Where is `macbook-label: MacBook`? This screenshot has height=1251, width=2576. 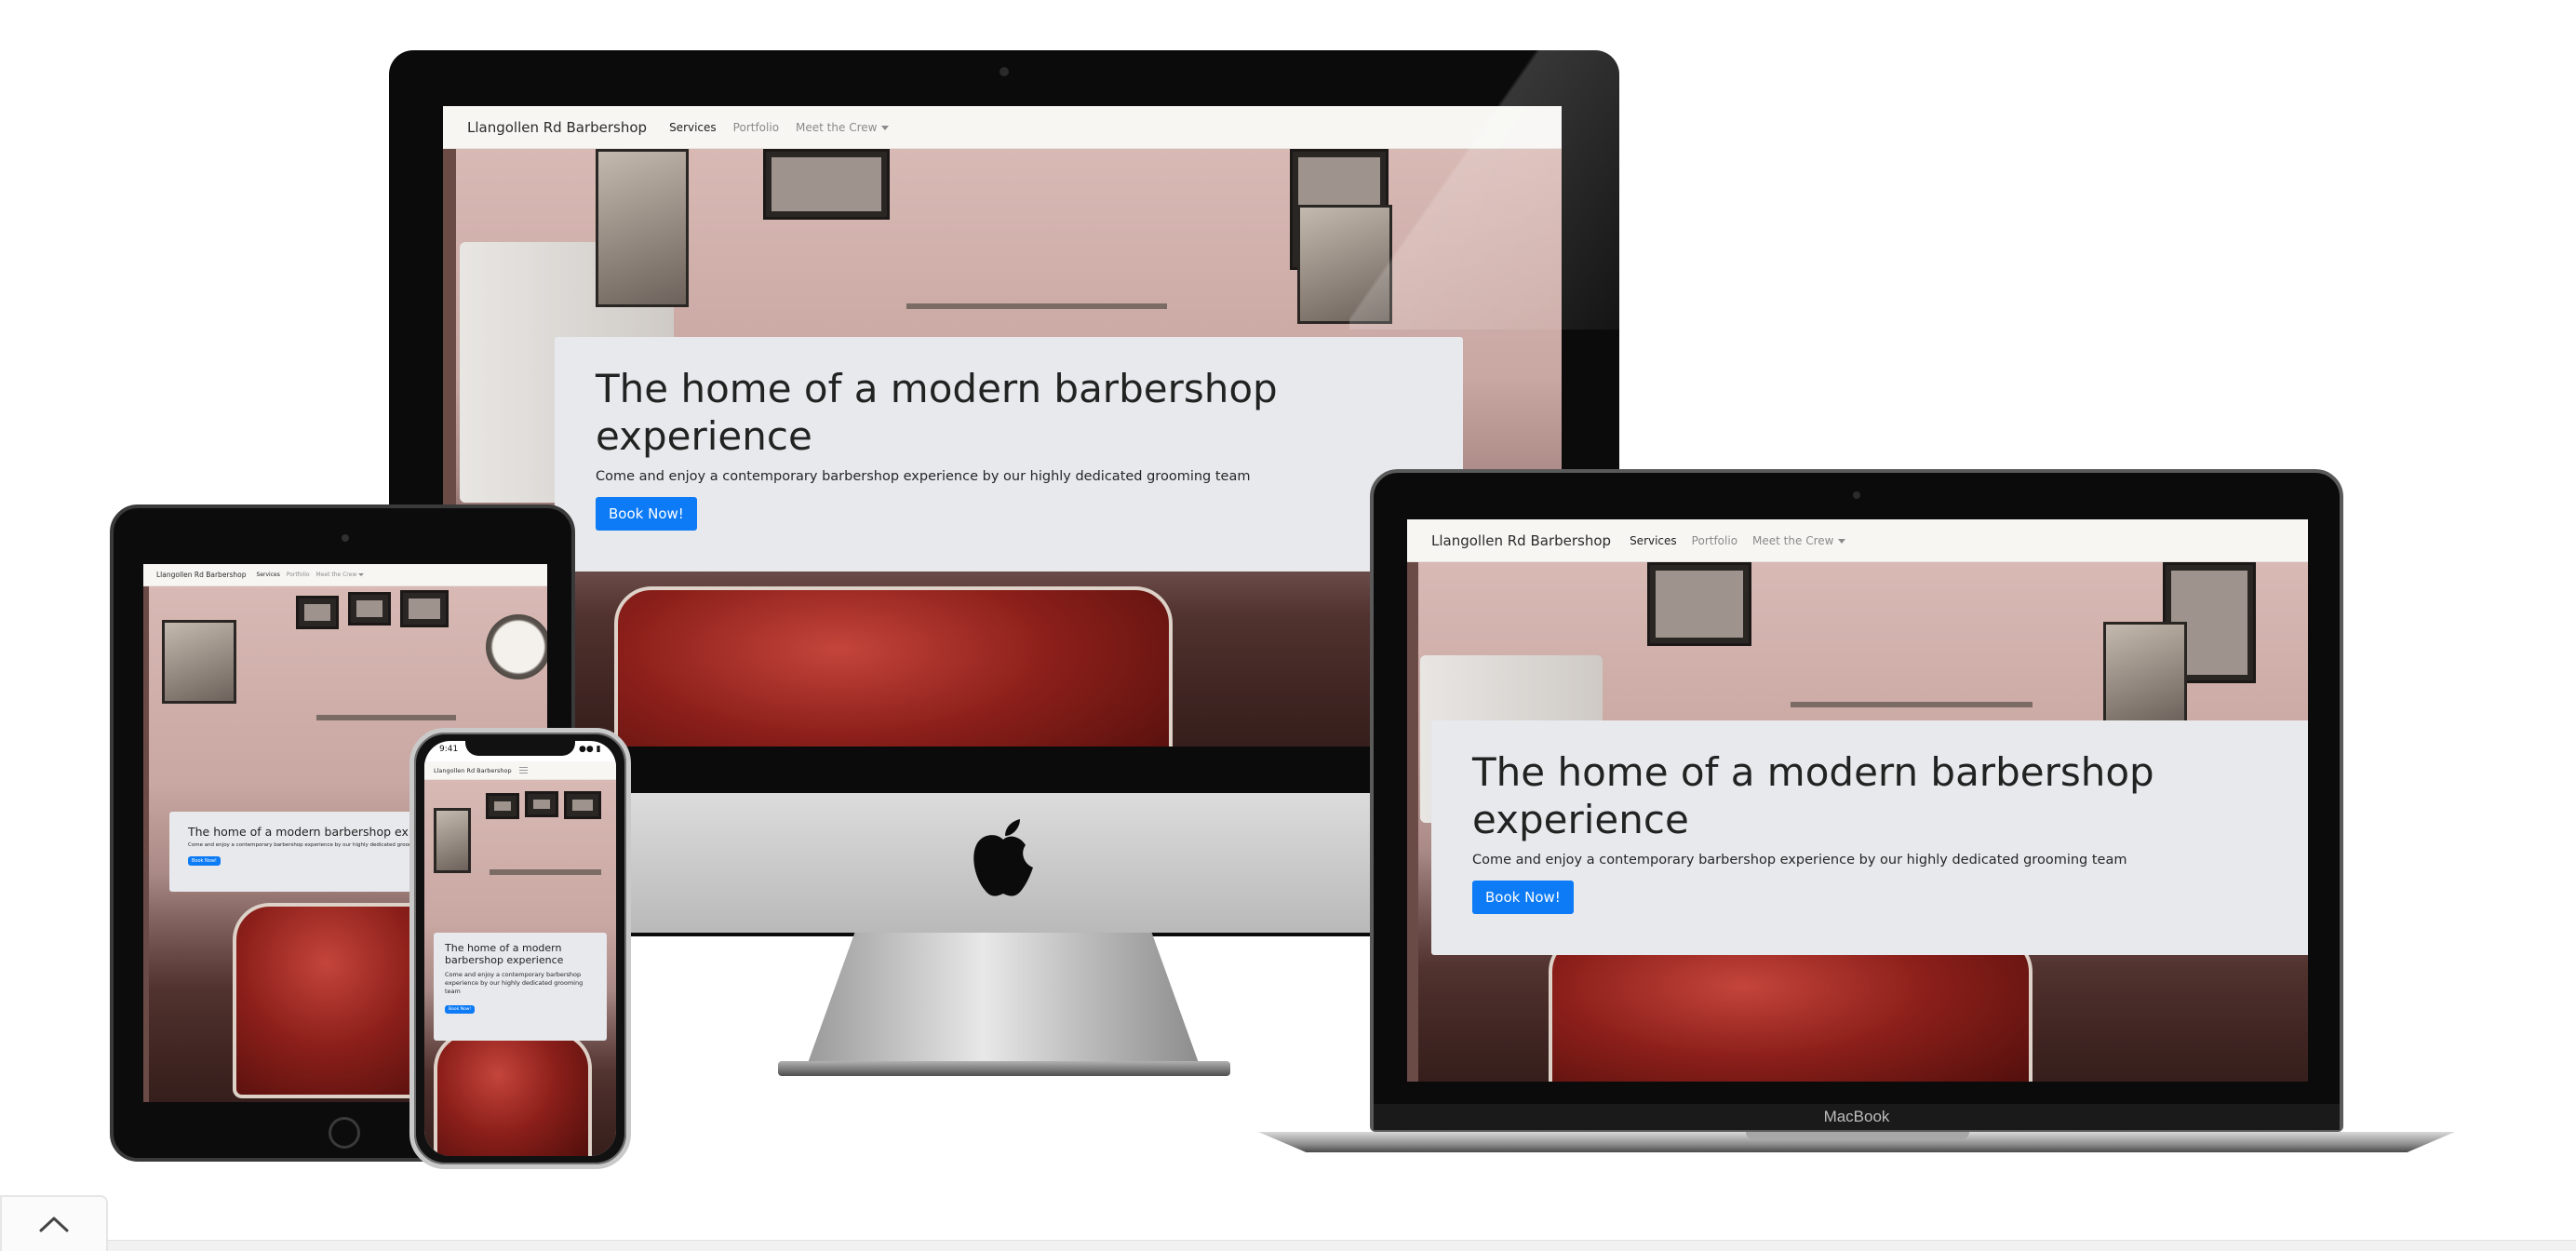
macbook-label: MacBook is located at coordinates (1857, 1117).